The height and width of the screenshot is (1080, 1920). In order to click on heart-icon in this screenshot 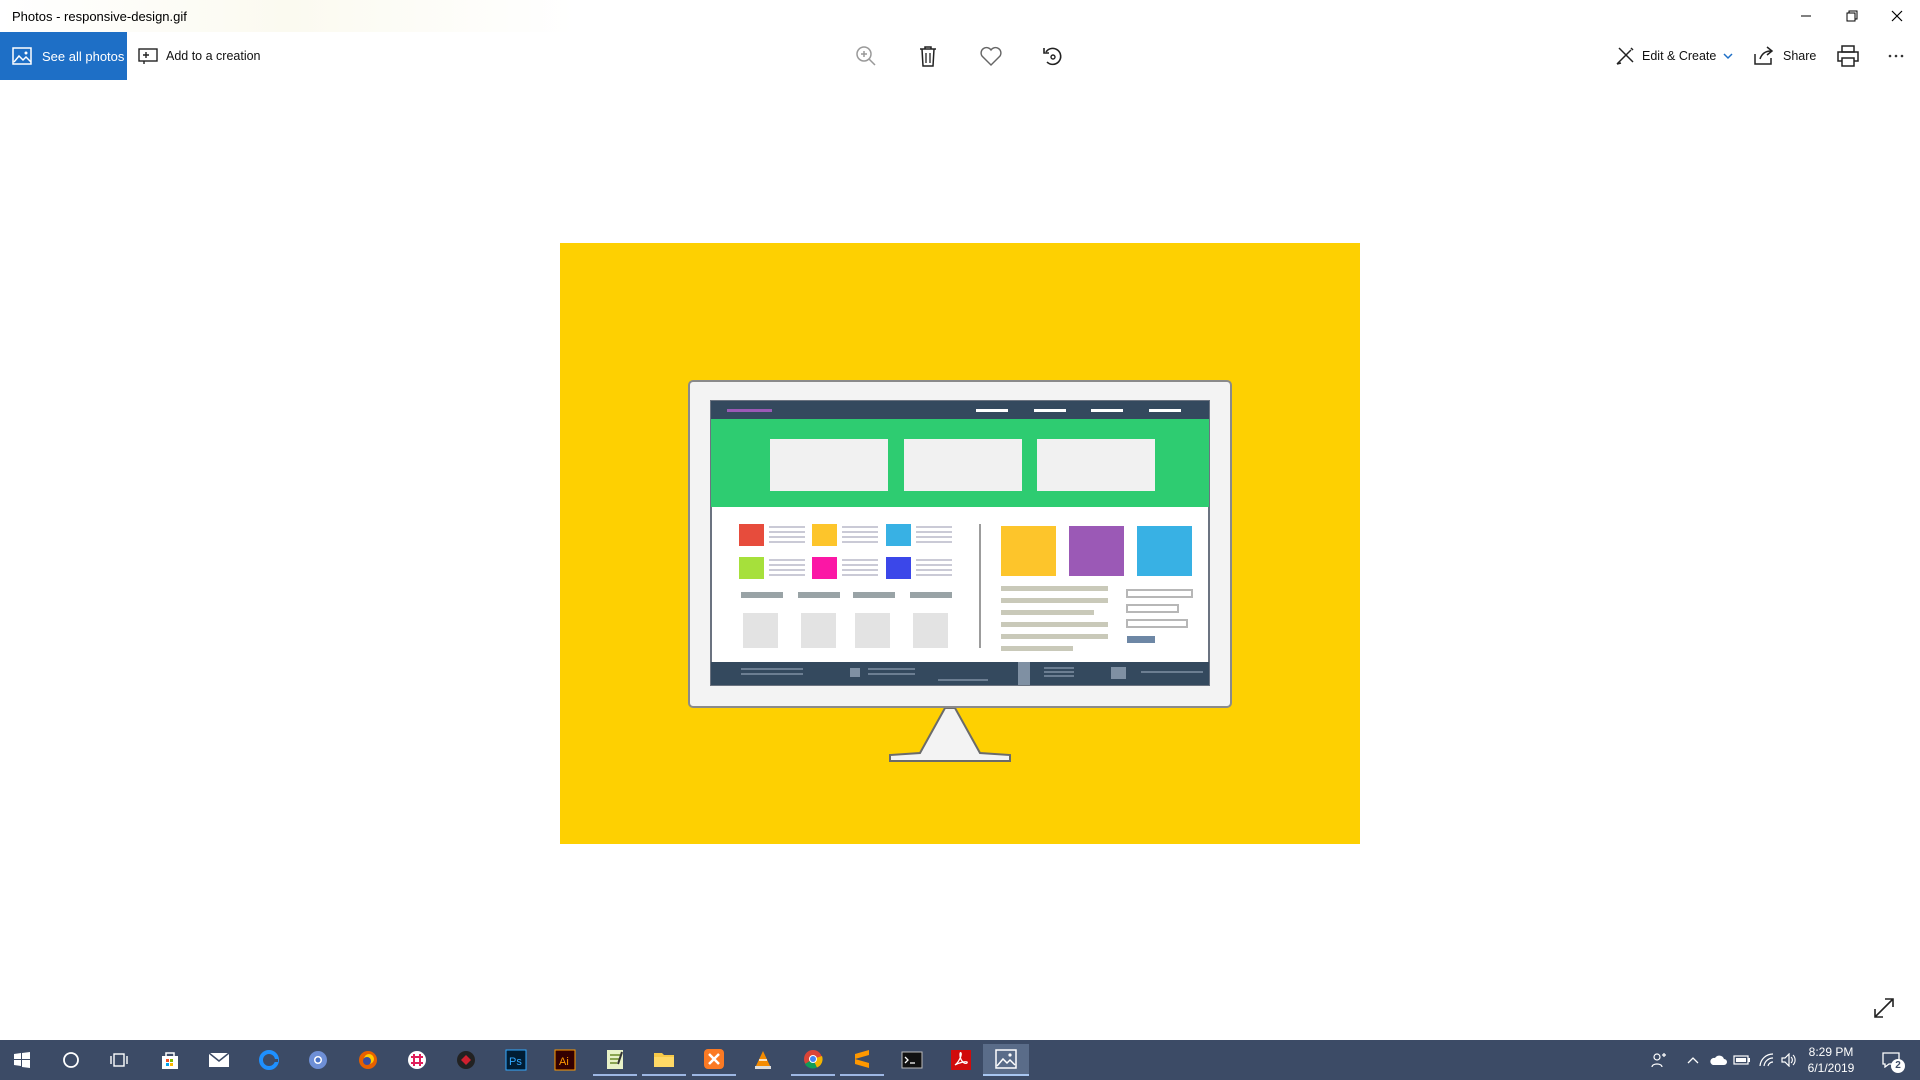, I will do `click(991, 56)`.